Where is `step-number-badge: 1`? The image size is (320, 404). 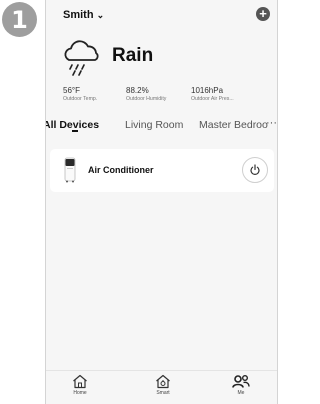 step-number-badge: 1 is located at coordinates (19, 19).